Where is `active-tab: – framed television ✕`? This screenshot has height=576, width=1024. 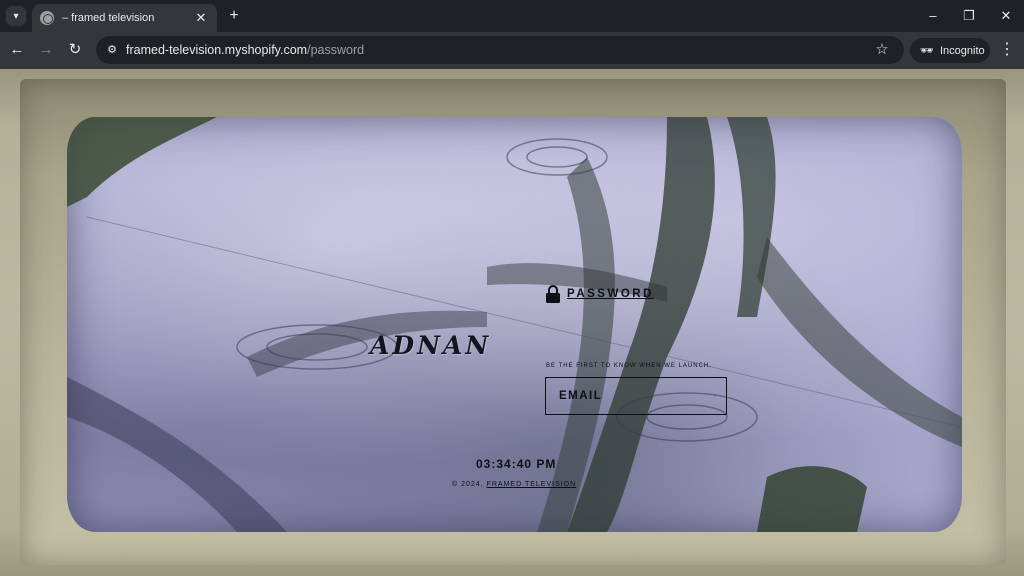 active-tab: – framed television ✕ is located at coordinates (124, 18).